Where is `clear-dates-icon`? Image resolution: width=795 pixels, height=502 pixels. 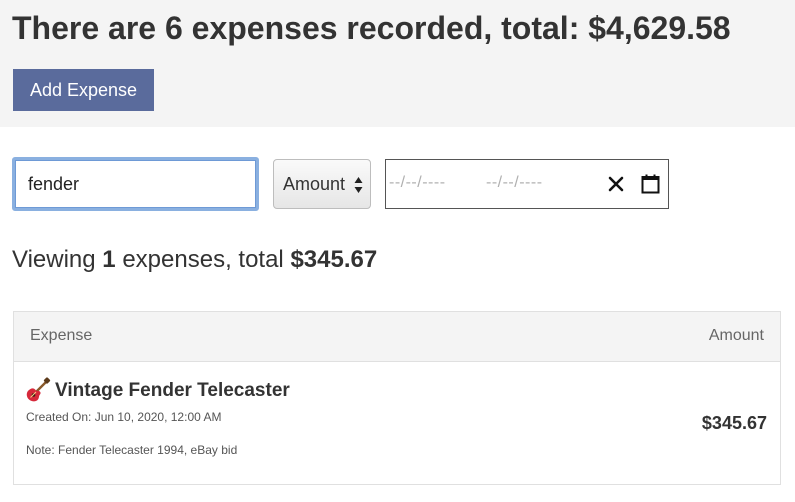 clear-dates-icon is located at coordinates (616, 184).